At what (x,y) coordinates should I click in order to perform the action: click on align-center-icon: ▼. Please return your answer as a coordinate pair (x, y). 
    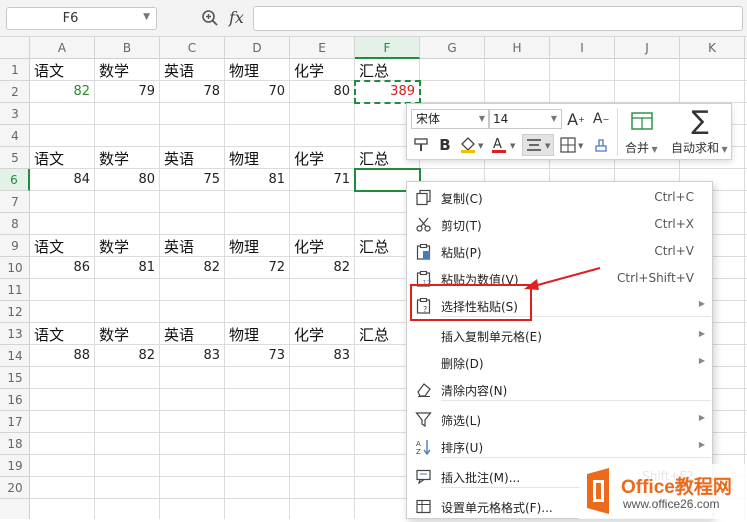
    Looking at the image, I should click on (538, 145).